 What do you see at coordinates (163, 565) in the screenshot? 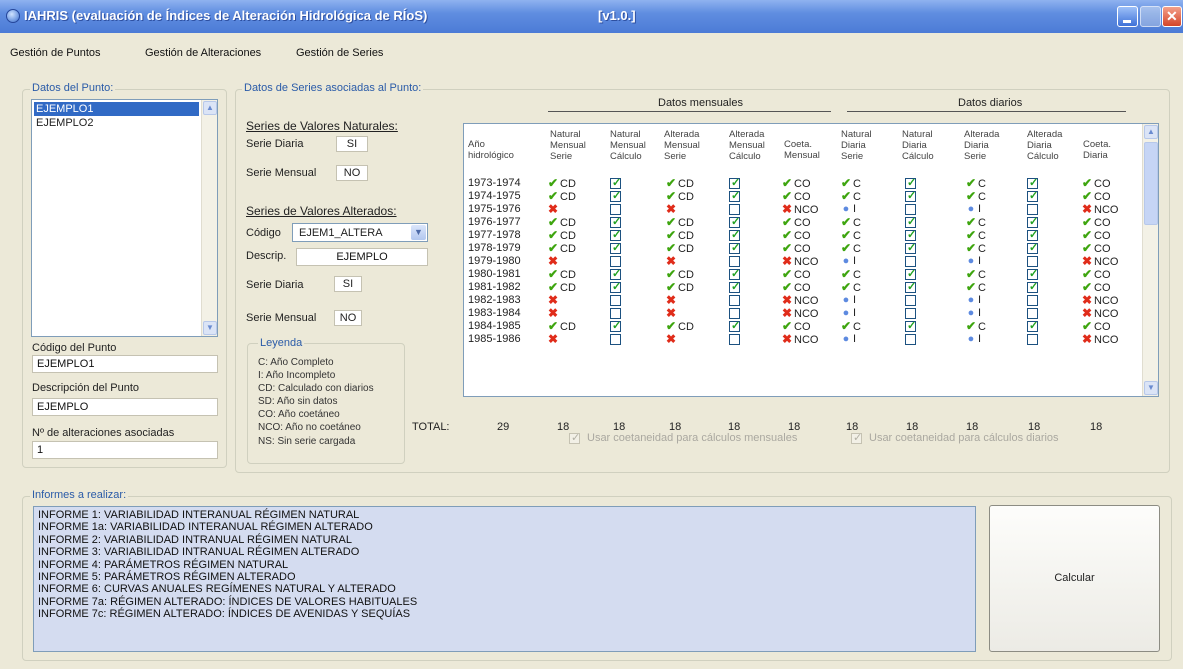
I see `informe-item: INFORME 4: PARÁMETROS RÉGIMEN NATURAL` at bounding box center [163, 565].